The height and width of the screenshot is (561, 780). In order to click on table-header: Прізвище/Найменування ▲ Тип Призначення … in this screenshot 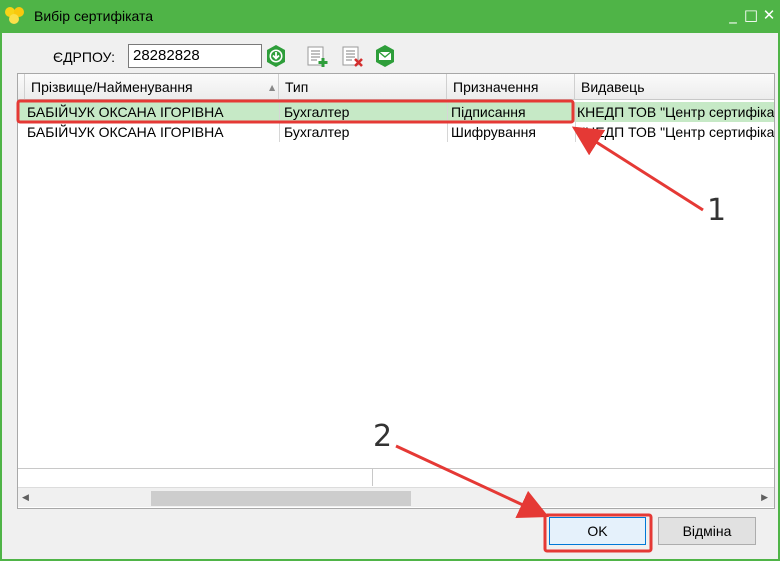, I will do `click(396, 87)`.